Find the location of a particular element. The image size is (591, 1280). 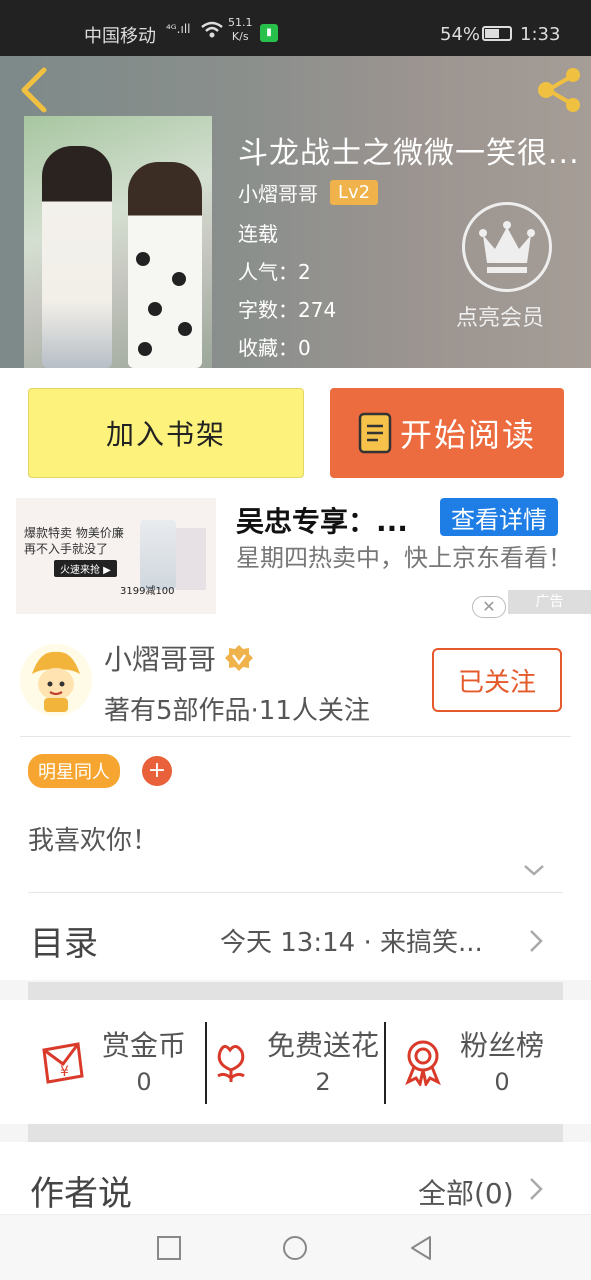

status-bar: 中国移动 ⁴ᴳ.ıll 51.1 K/s ▮ 54% 1:33 is located at coordinates (295, 28).